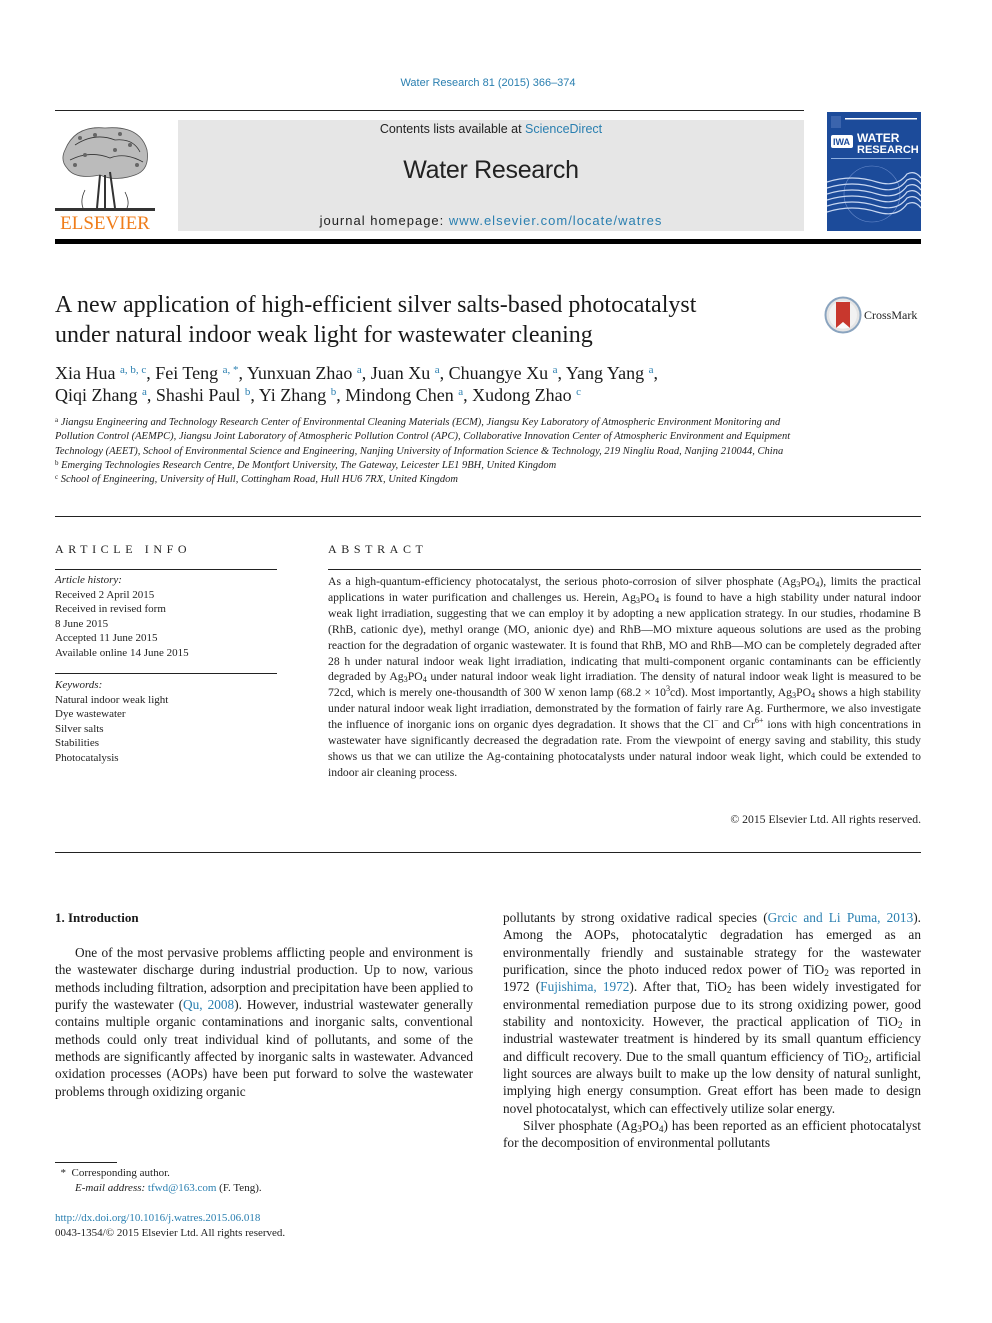 The width and height of the screenshot is (992, 1323). What do you see at coordinates (526, 395) in the screenshot?
I see `author: Xudong Zhao c` at bounding box center [526, 395].